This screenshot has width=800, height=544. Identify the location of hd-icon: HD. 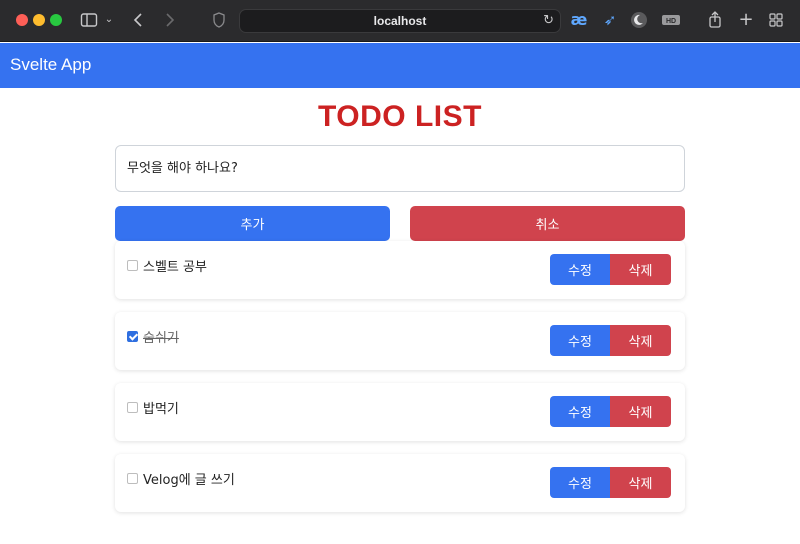
(671, 20).